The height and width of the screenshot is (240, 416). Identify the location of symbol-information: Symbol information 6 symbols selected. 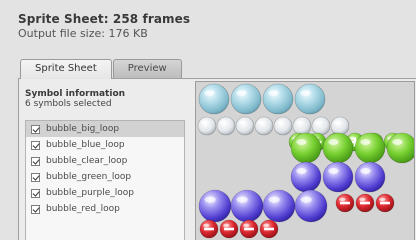
(75, 99).